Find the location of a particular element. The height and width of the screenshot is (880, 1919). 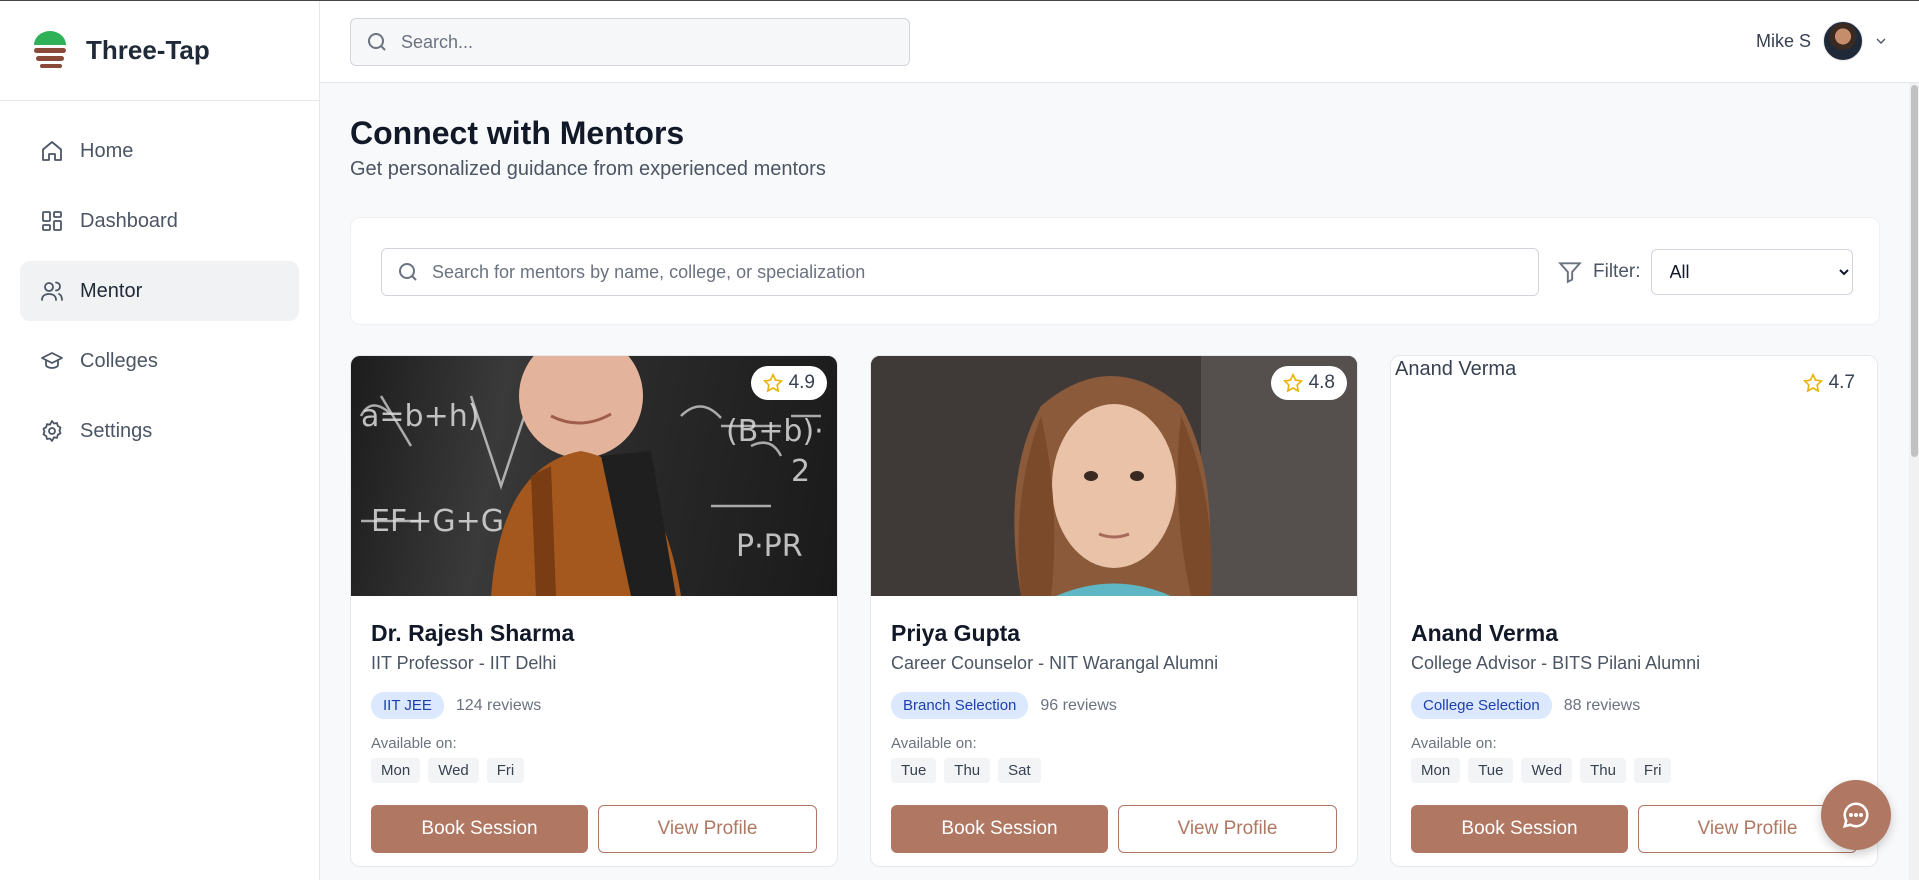

global-search-input is located at coordinates (641, 42).